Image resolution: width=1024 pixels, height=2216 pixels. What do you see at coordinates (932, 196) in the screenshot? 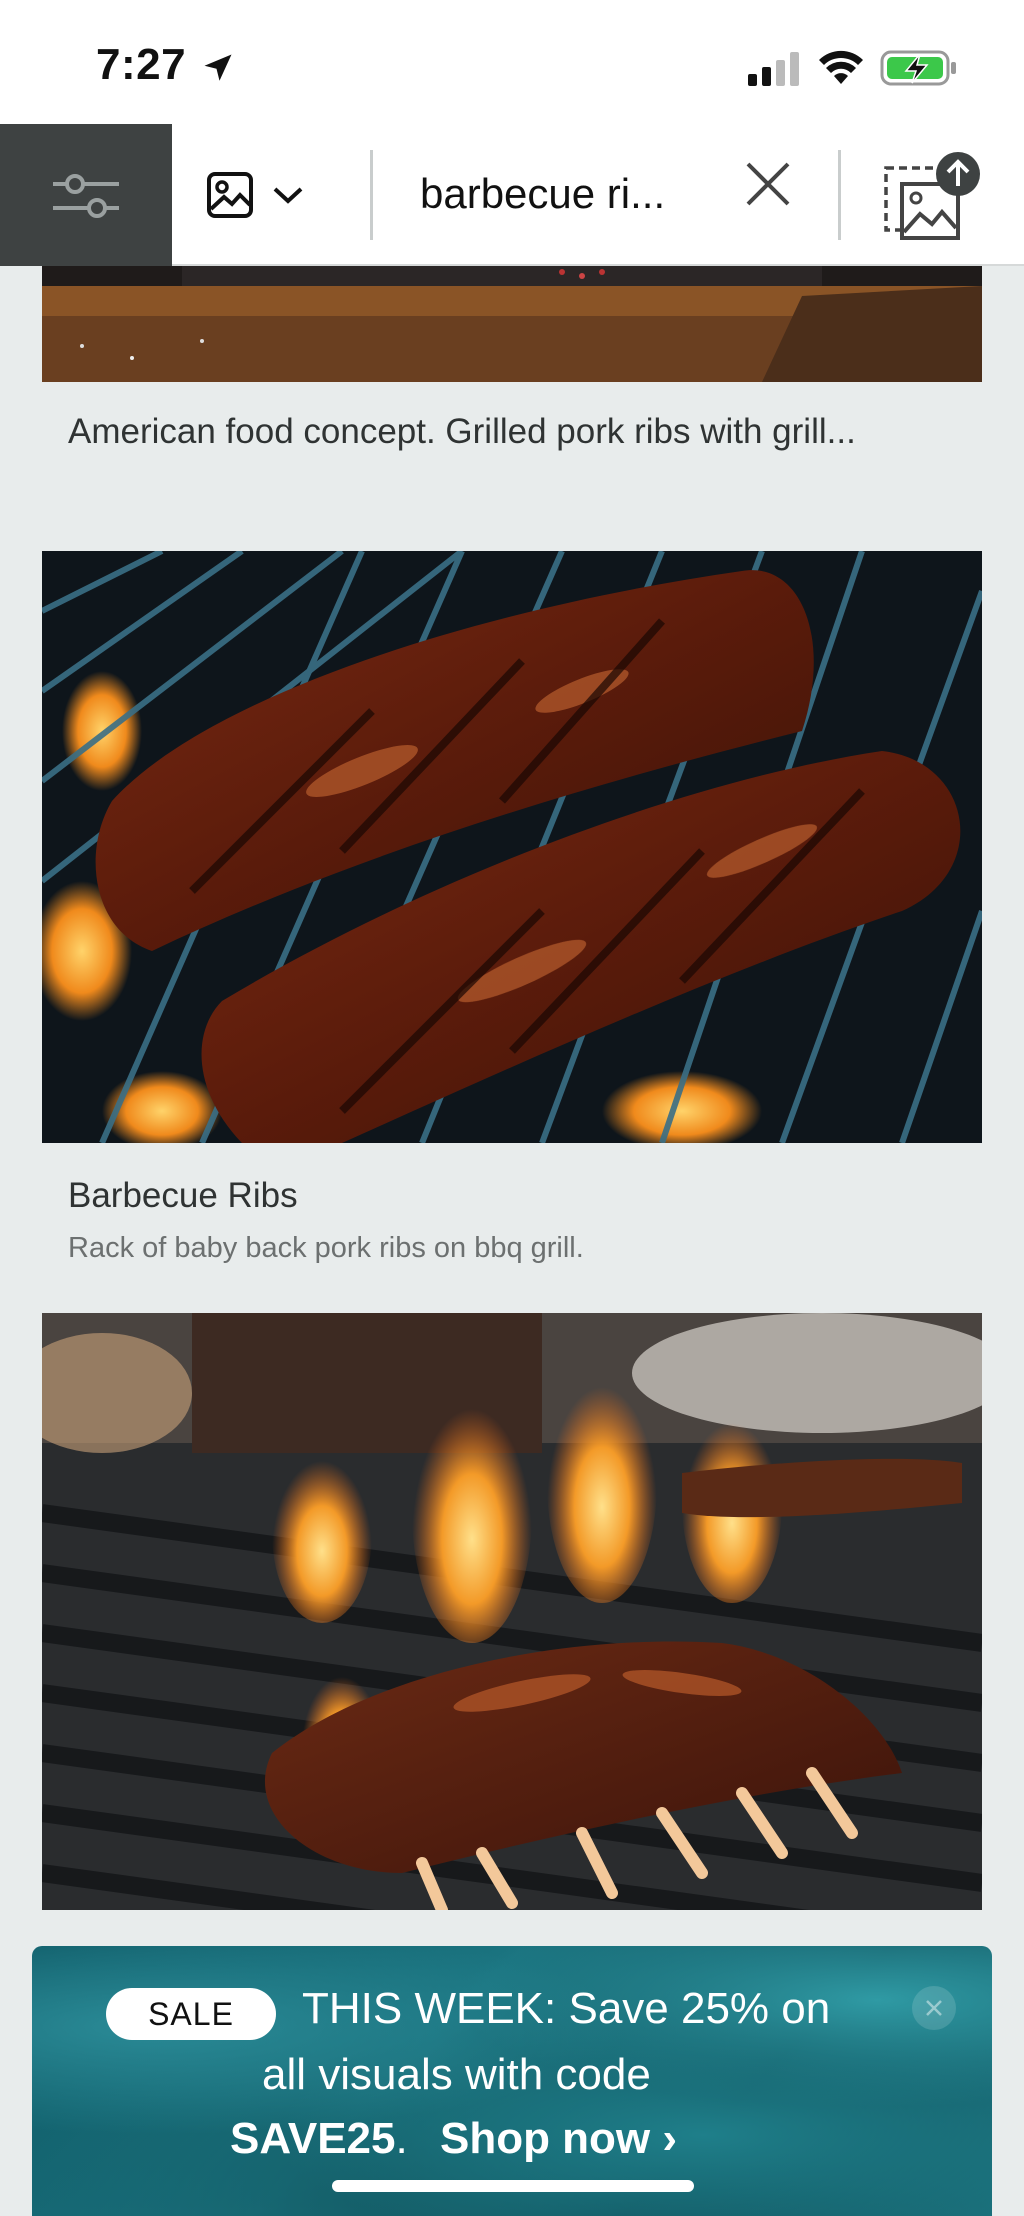
I see `image-upload-icon` at bounding box center [932, 196].